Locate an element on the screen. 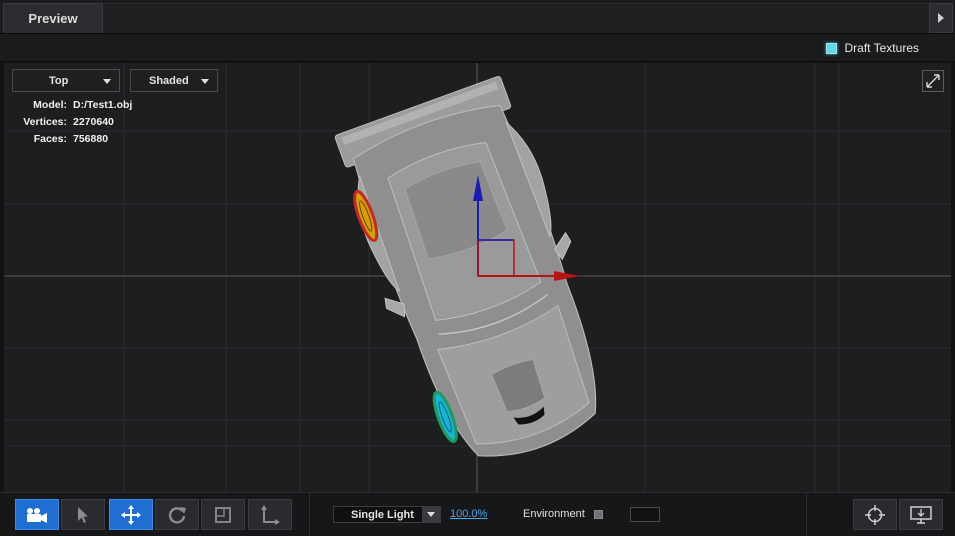 This screenshot has width=955, height=536. shading-mode-dropdown: Shaded is located at coordinates (174, 80).